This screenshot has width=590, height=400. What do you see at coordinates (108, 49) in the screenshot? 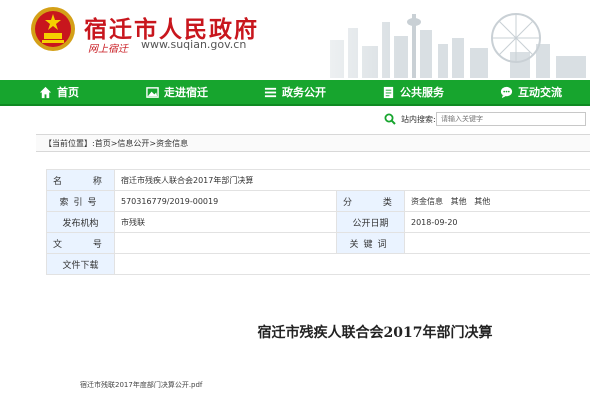
I see `site-slogan: 网上宿迁` at bounding box center [108, 49].